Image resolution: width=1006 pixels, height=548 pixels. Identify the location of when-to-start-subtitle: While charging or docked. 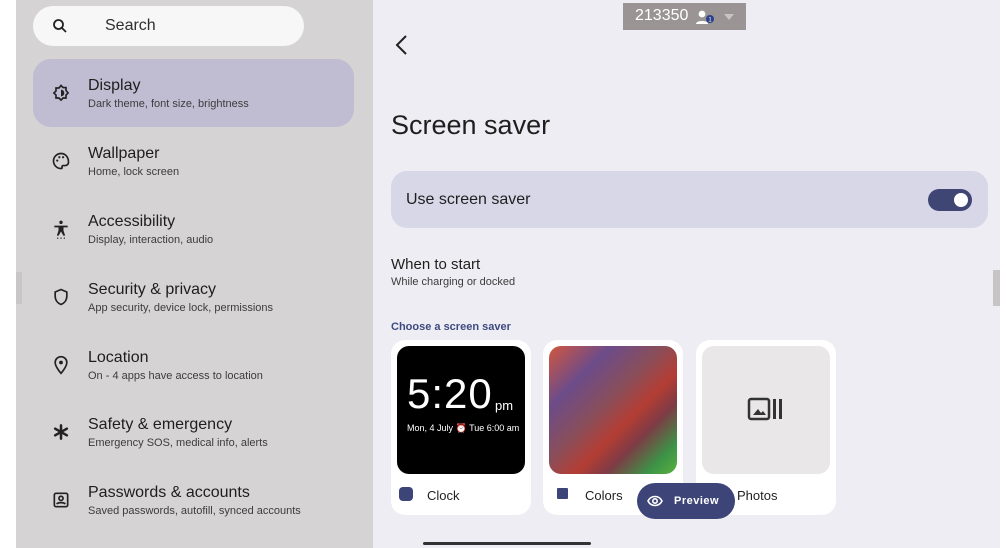
(453, 282).